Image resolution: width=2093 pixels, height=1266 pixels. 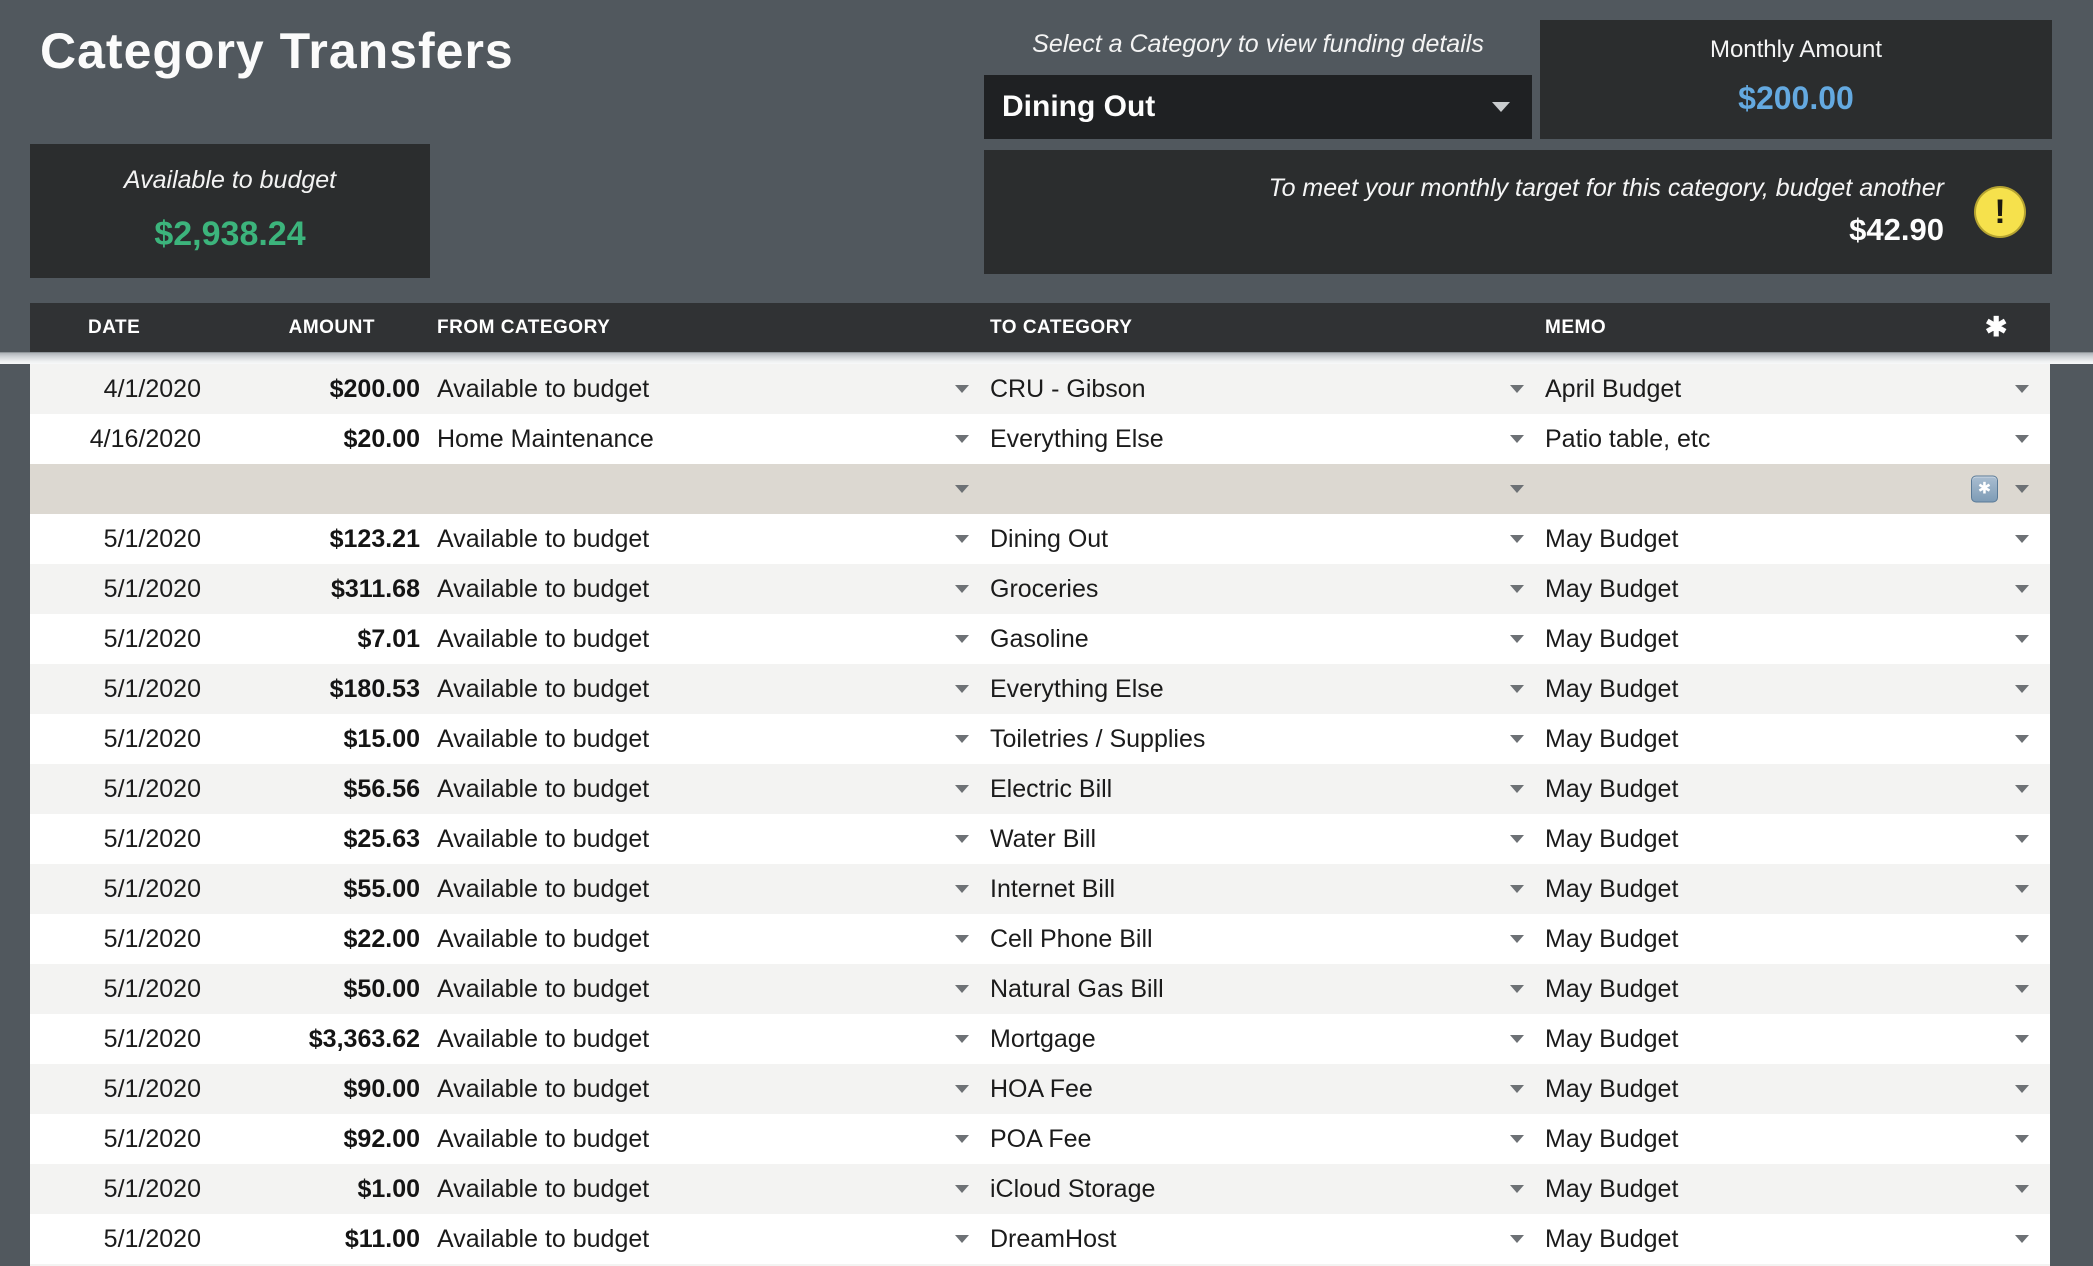 What do you see at coordinates (1252, 1239) in the screenshot?
I see `to-category-cell: DreamHost` at bounding box center [1252, 1239].